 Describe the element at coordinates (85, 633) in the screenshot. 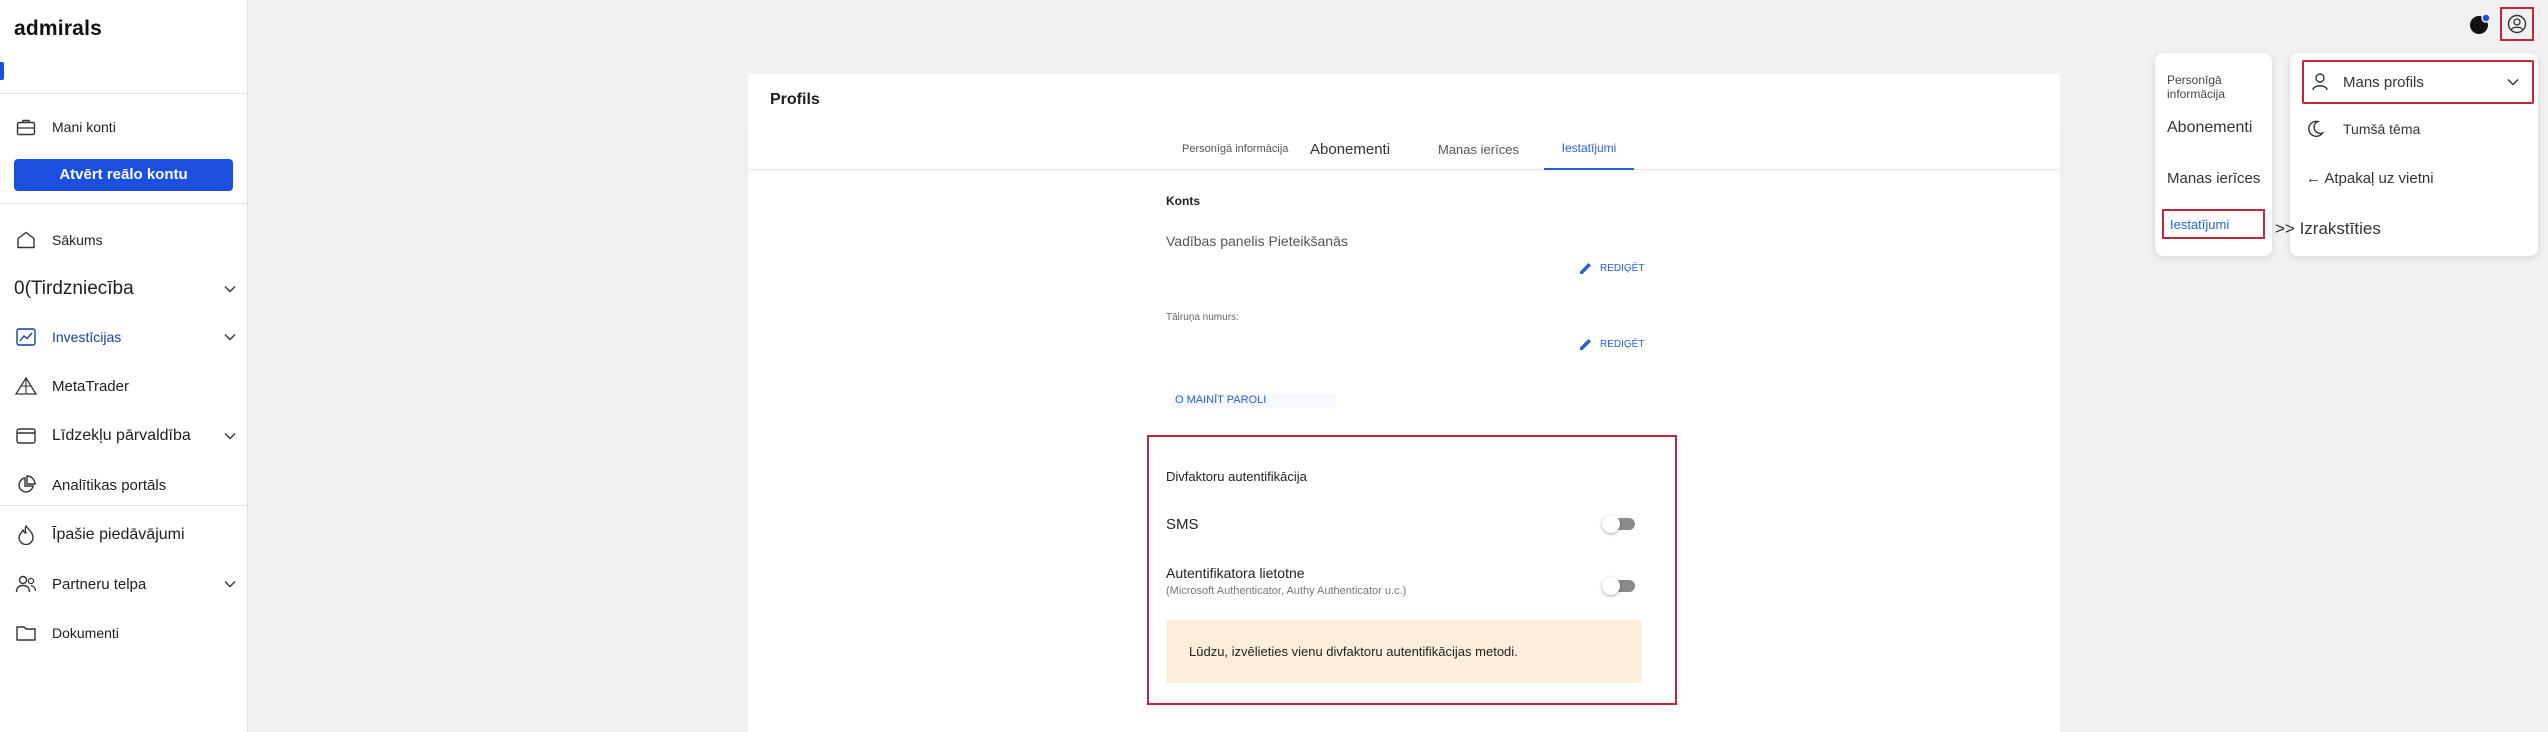

I see `sidebar-item-label: Dokumenti` at that location.